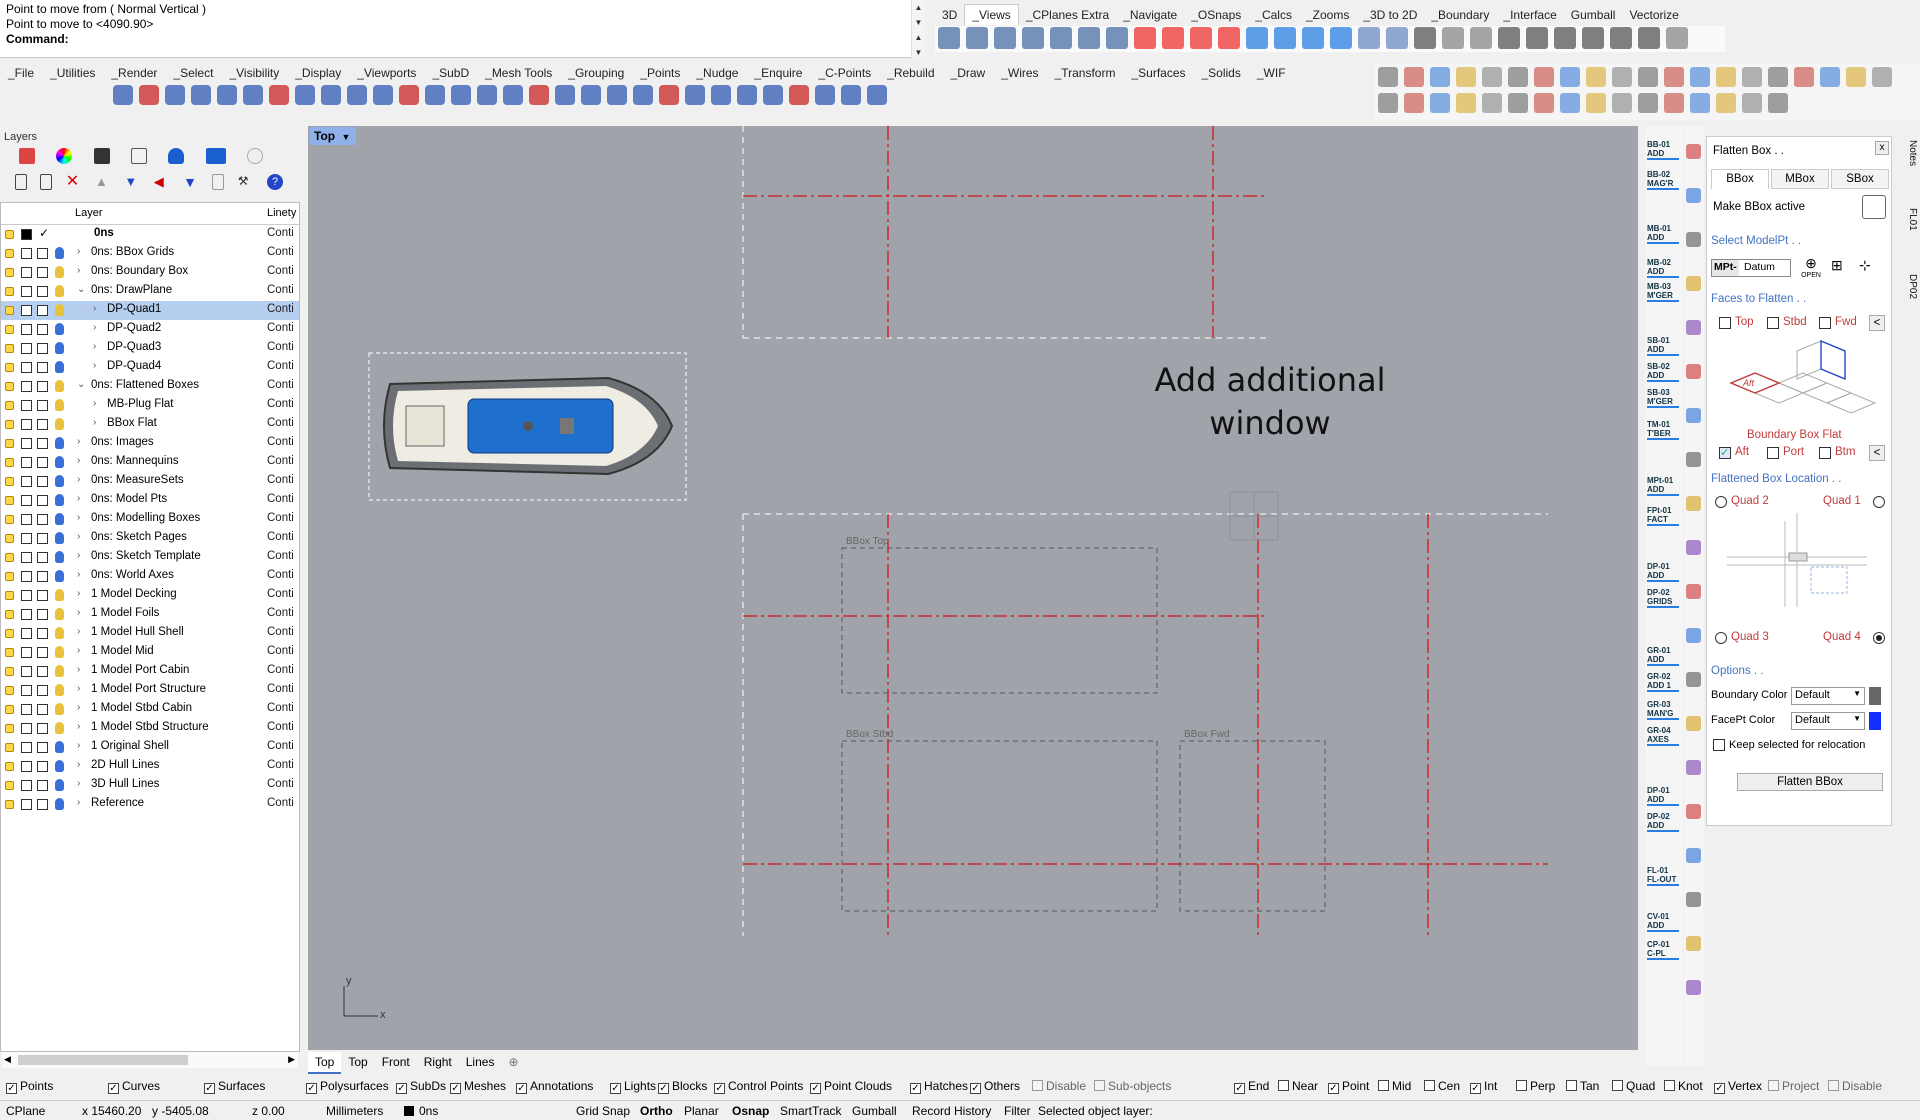 Image resolution: width=1920 pixels, height=1120 pixels. What do you see at coordinates (1582, 1086) in the screenshot?
I see `osnap-tan: Tan` at bounding box center [1582, 1086].